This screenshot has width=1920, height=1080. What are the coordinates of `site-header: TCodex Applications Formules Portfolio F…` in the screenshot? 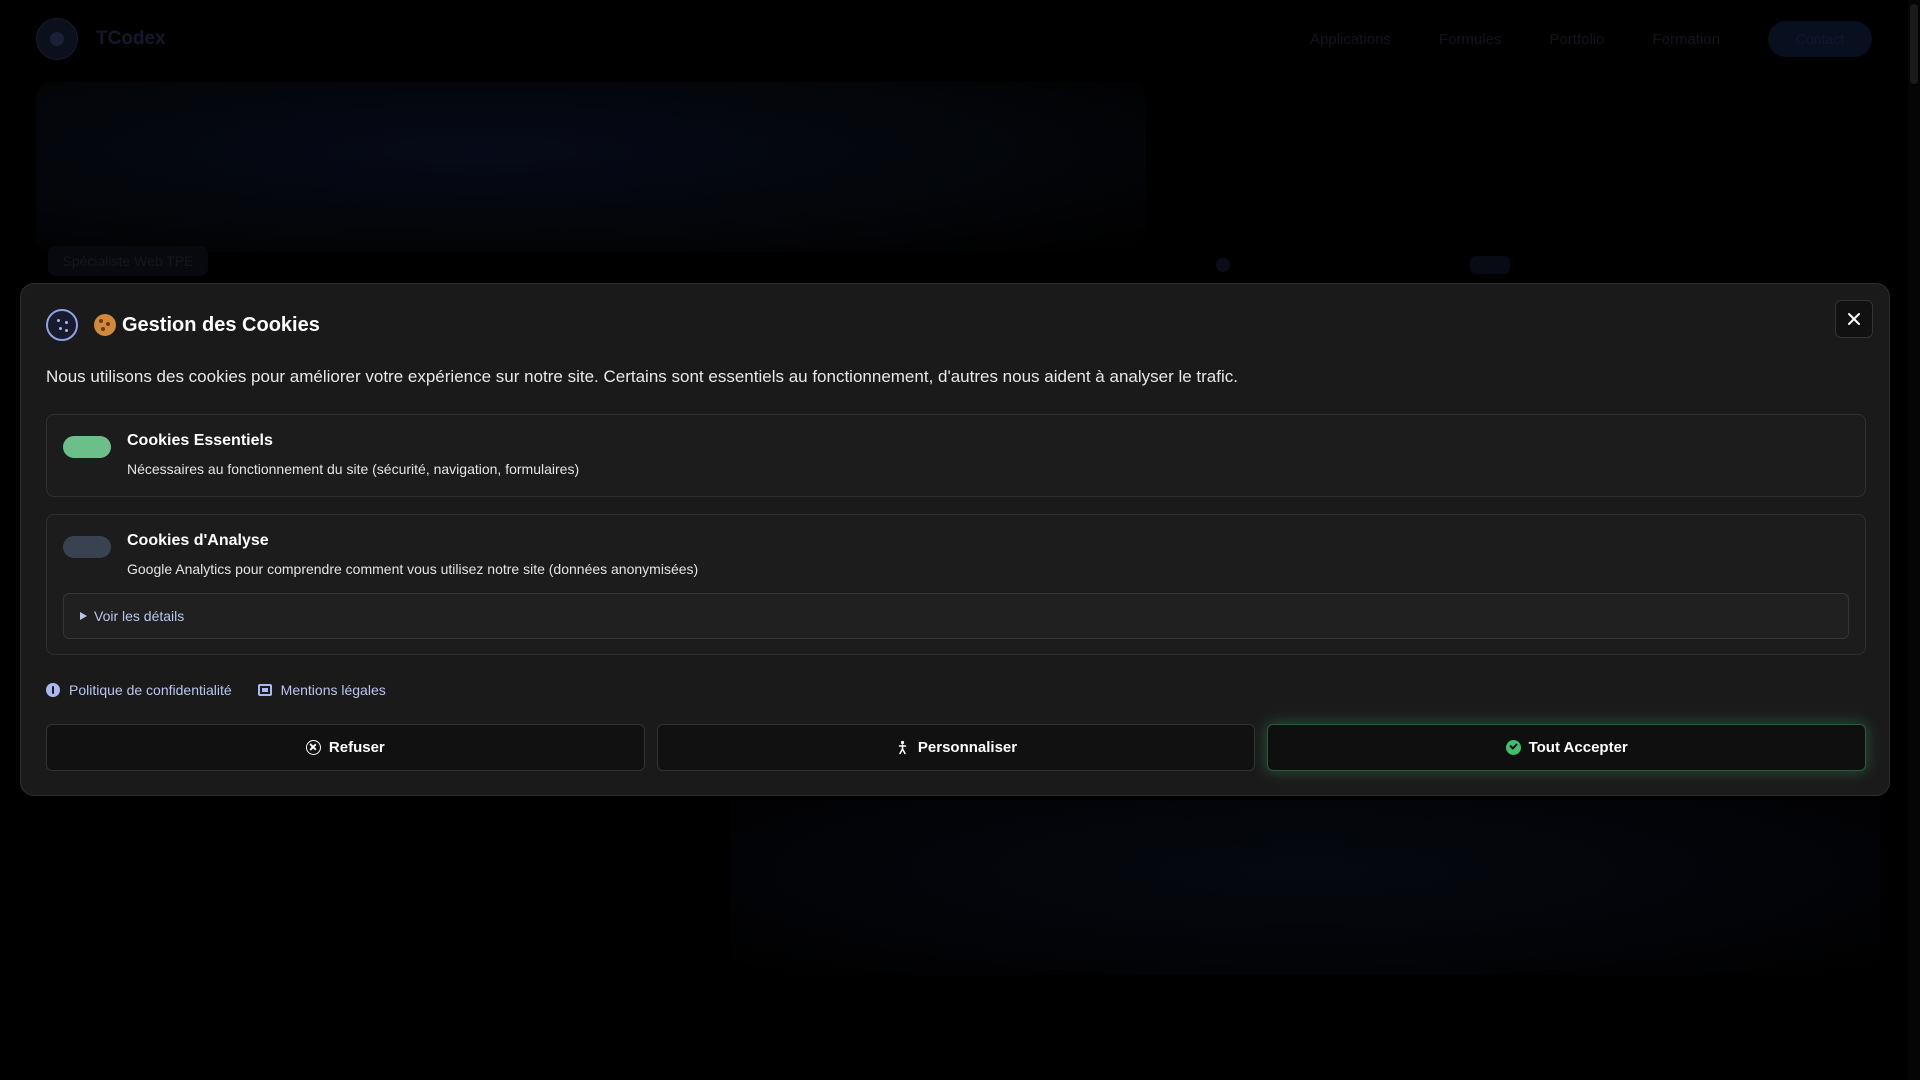 It's located at (954, 39).